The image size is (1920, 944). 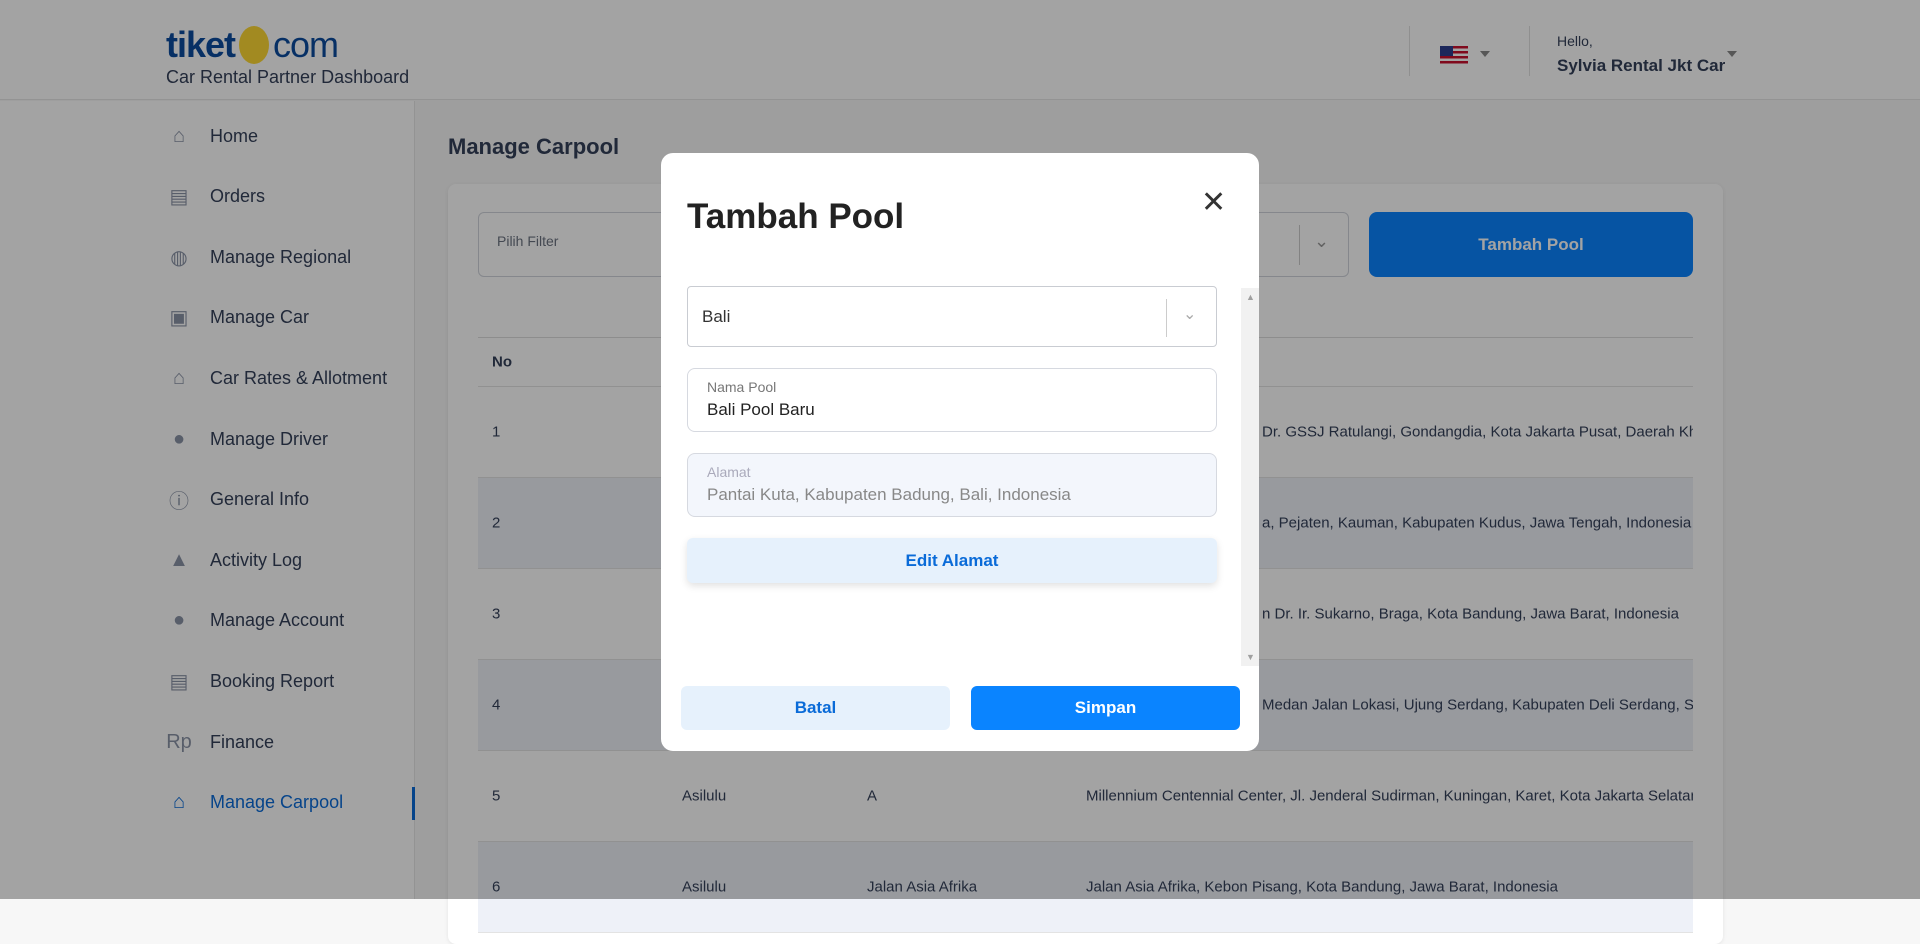 What do you see at coordinates (729, 472) in the screenshot?
I see `address-label: Alamat` at bounding box center [729, 472].